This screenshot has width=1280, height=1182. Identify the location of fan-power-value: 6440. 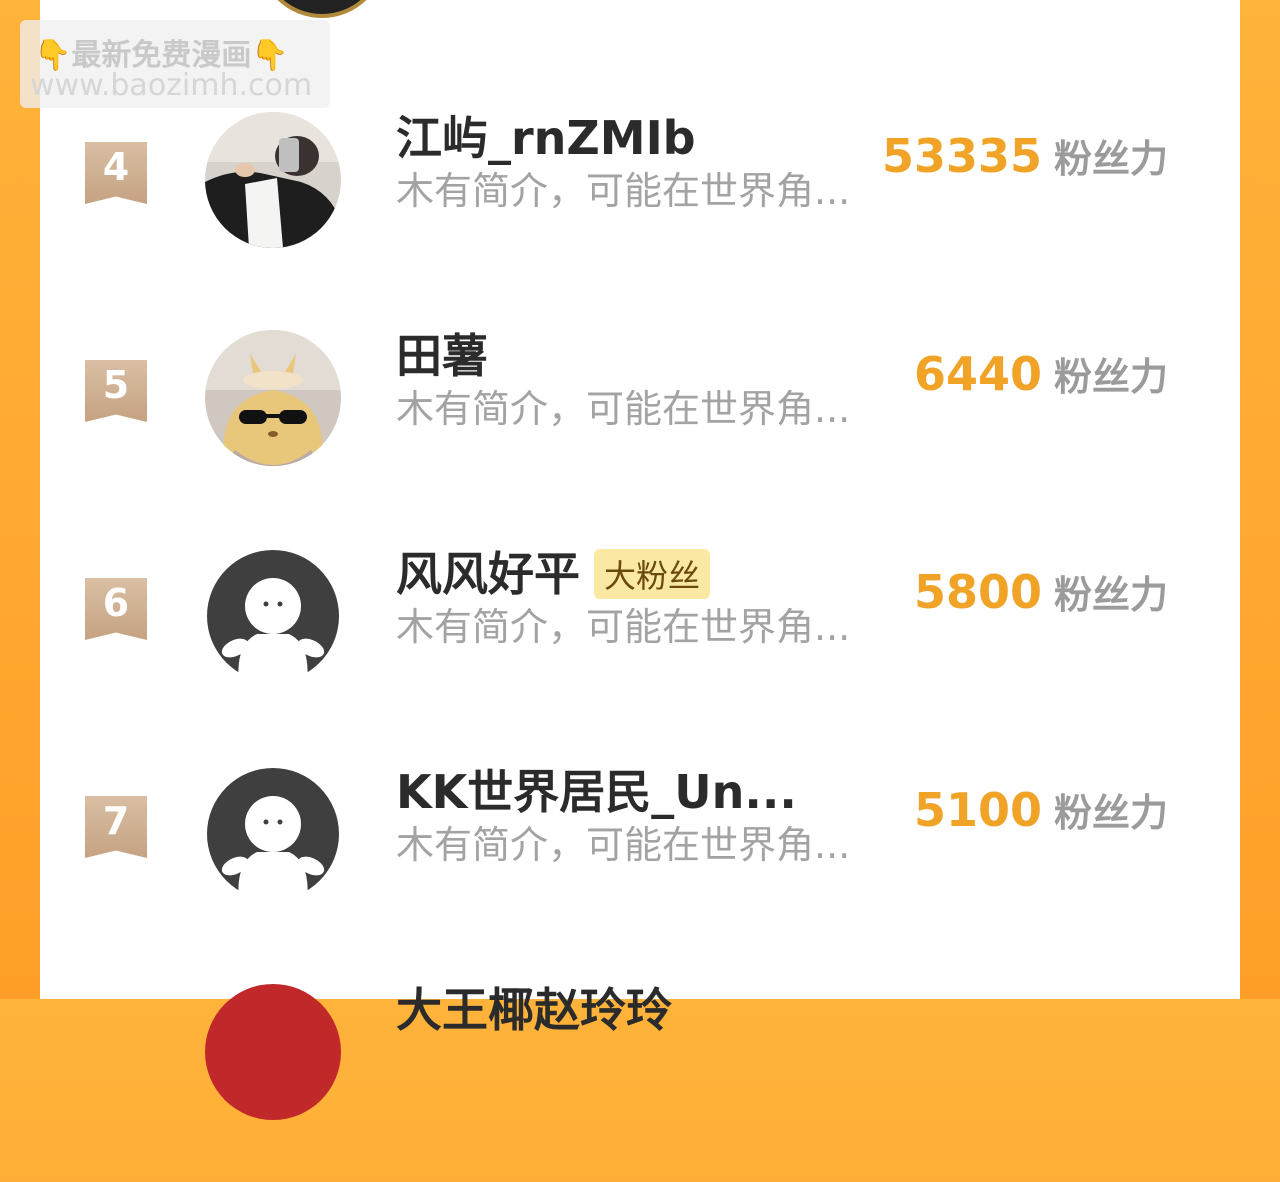
(977, 374).